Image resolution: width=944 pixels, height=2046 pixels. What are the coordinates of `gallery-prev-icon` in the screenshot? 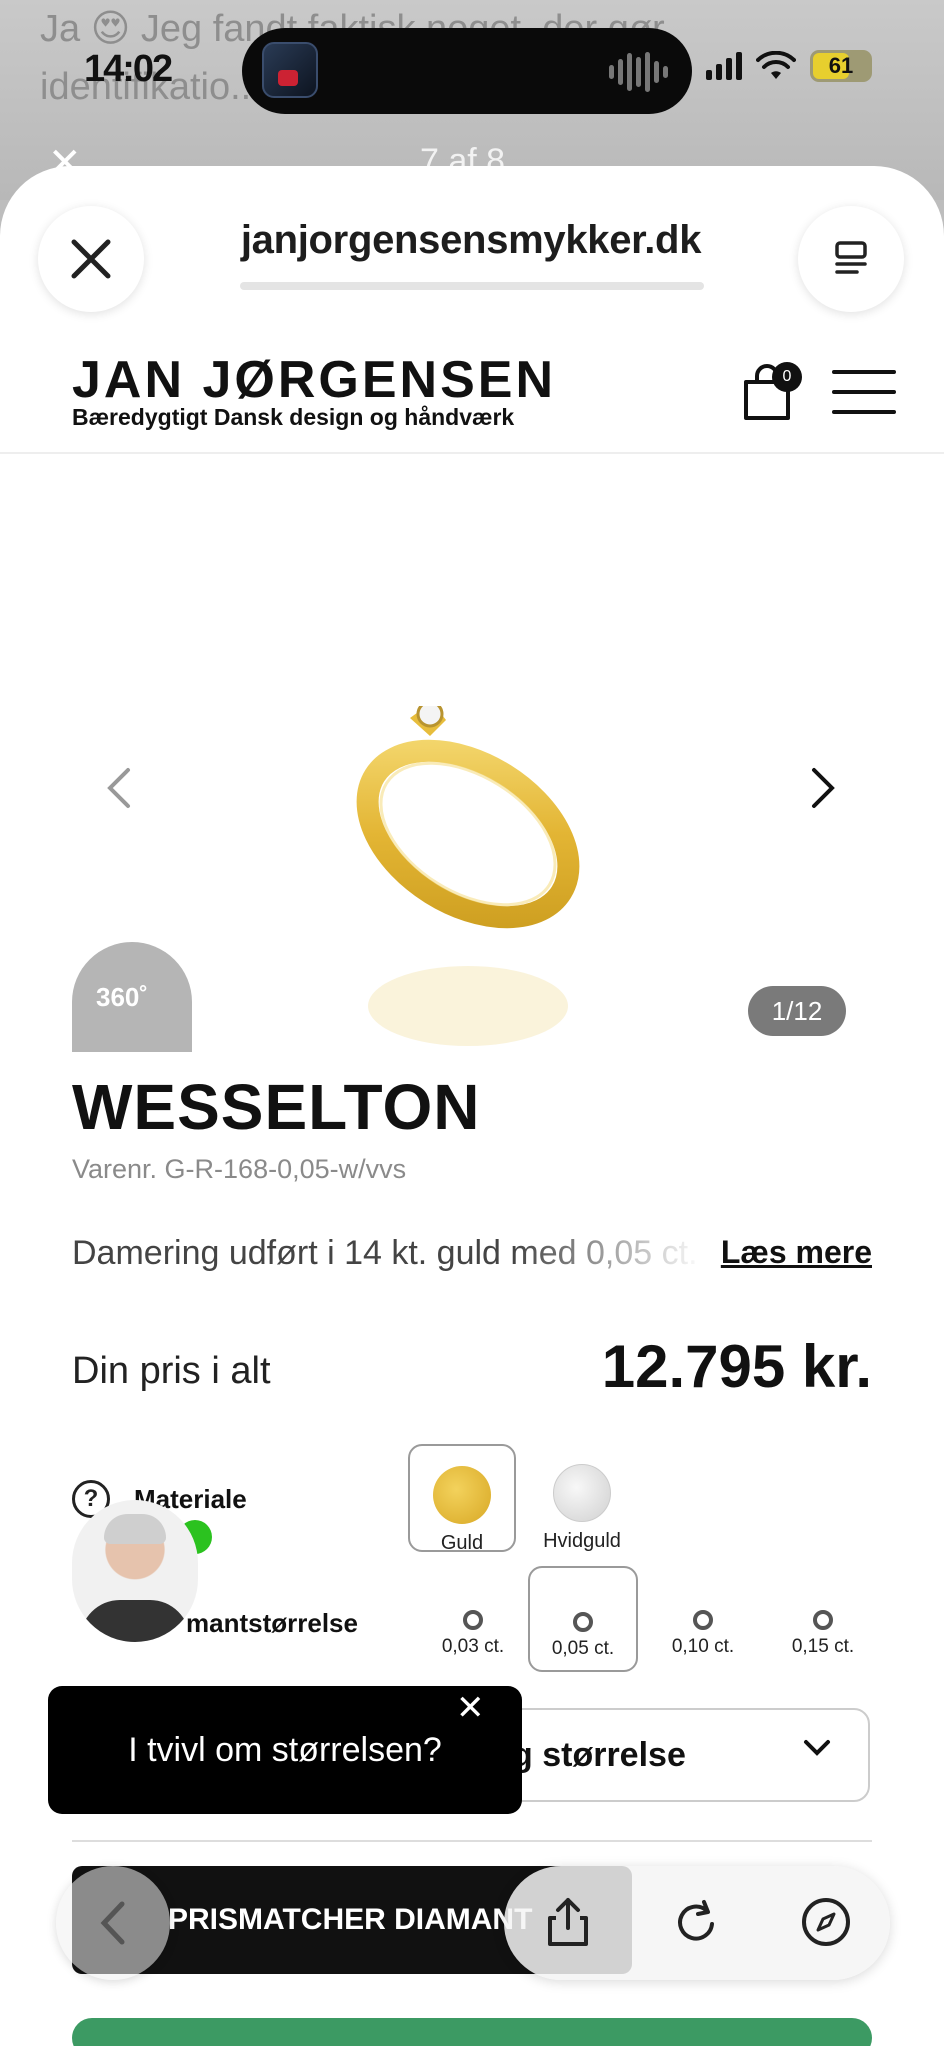 It's located at (119, 788).